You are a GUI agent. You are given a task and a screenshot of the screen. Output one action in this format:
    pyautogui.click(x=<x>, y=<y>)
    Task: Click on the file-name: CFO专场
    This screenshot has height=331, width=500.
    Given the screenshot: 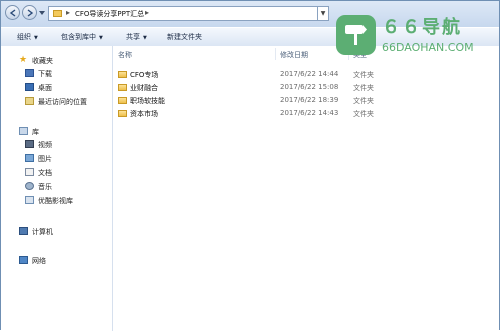 What is the action you would take?
    pyautogui.click(x=144, y=75)
    